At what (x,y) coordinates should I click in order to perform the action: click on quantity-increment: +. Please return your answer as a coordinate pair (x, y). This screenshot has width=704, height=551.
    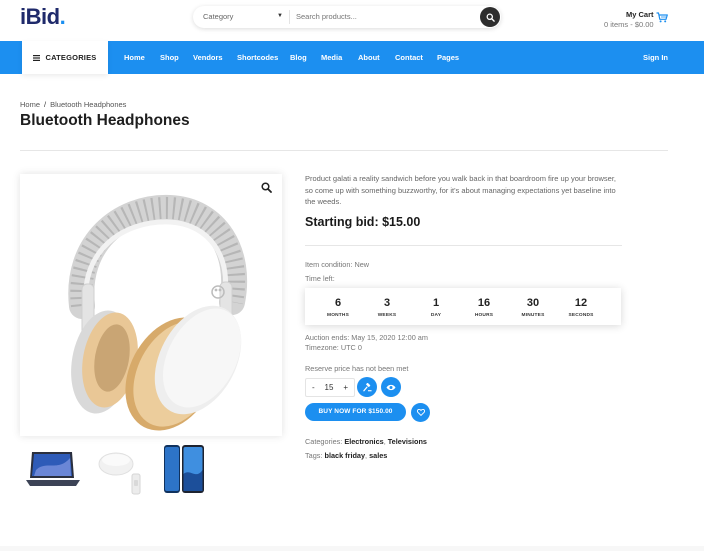
    Looking at the image, I should click on (345, 387).